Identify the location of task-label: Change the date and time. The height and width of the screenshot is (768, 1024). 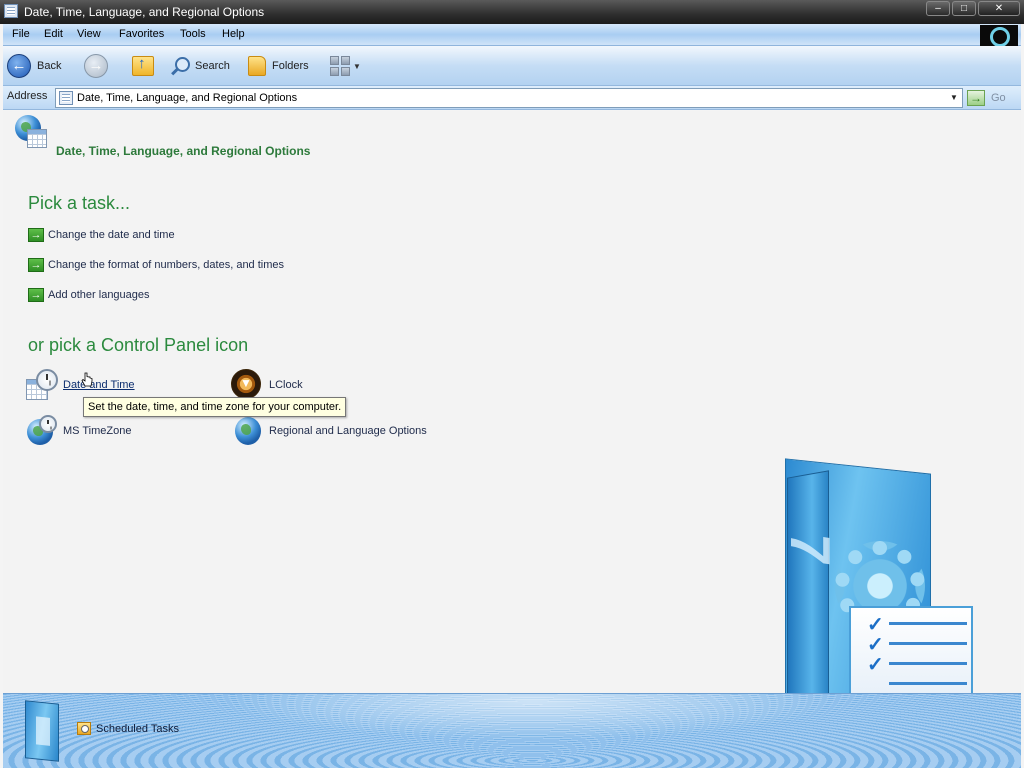
(111, 235).